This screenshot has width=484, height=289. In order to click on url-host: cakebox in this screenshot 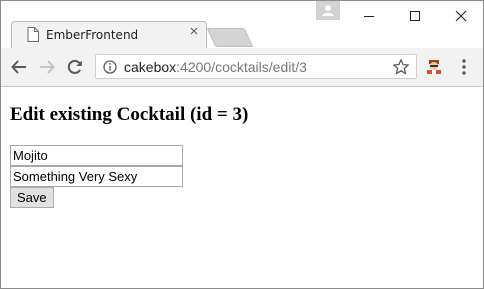, I will do `click(150, 67)`.